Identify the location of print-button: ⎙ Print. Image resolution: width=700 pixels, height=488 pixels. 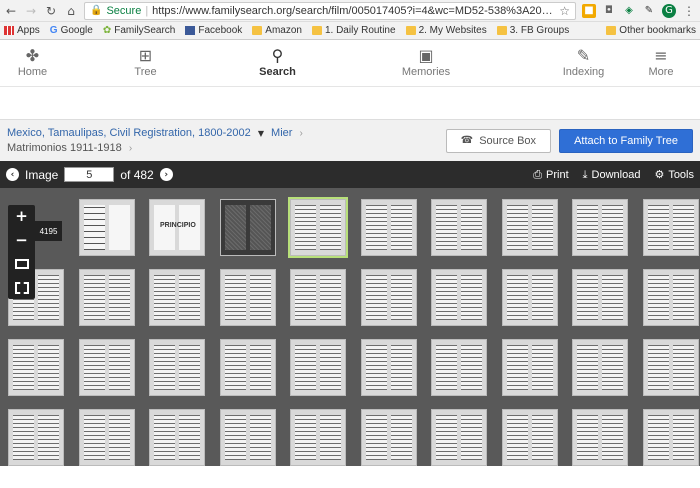
(550, 175).